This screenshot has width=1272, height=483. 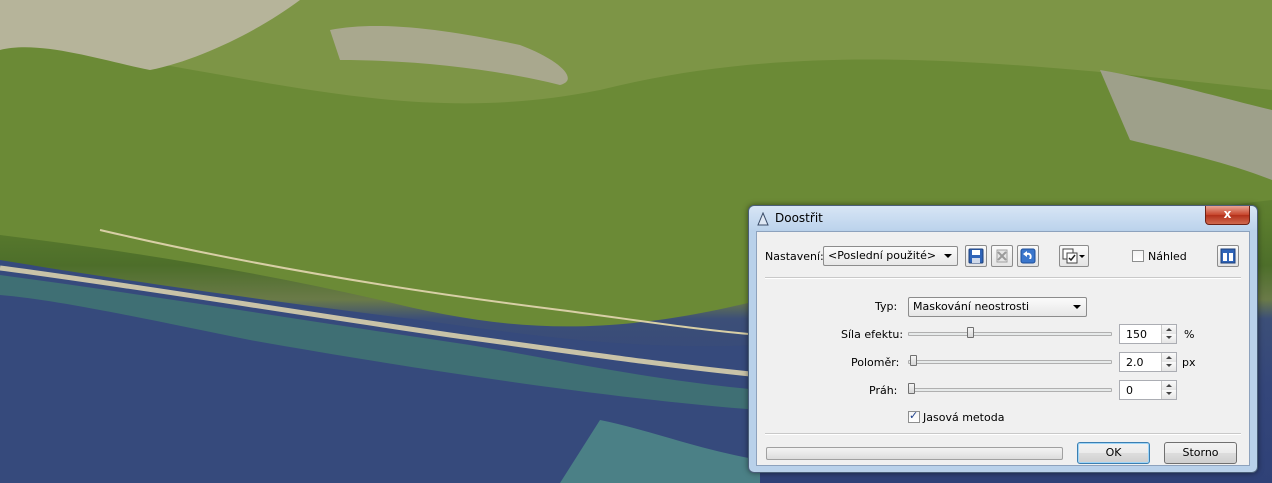 What do you see at coordinates (1010, 390) in the screenshot?
I see `threshold-slider-track` at bounding box center [1010, 390].